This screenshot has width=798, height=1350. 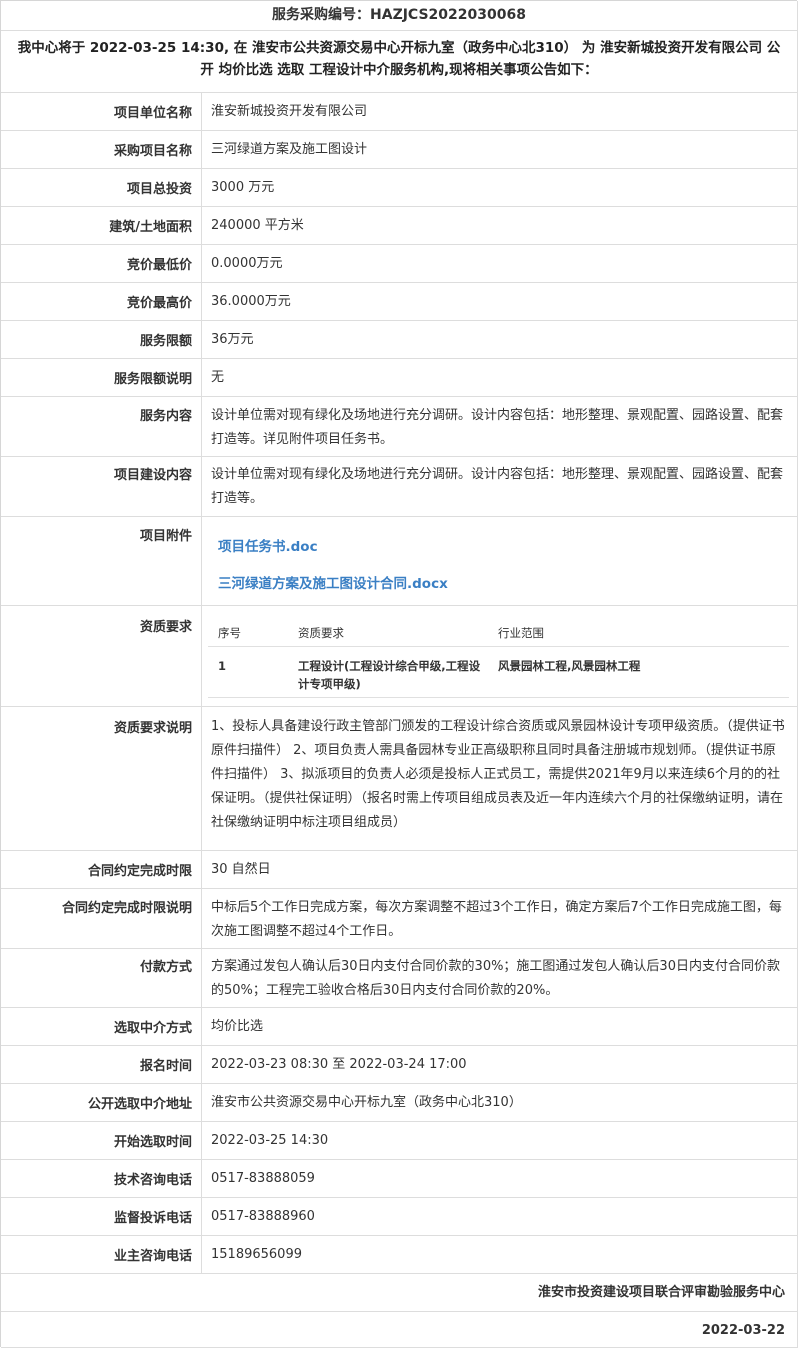 What do you see at coordinates (101, 1254) in the screenshot?
I see `row-label: 业主咨询电话` at bounding box center [101, 1254].